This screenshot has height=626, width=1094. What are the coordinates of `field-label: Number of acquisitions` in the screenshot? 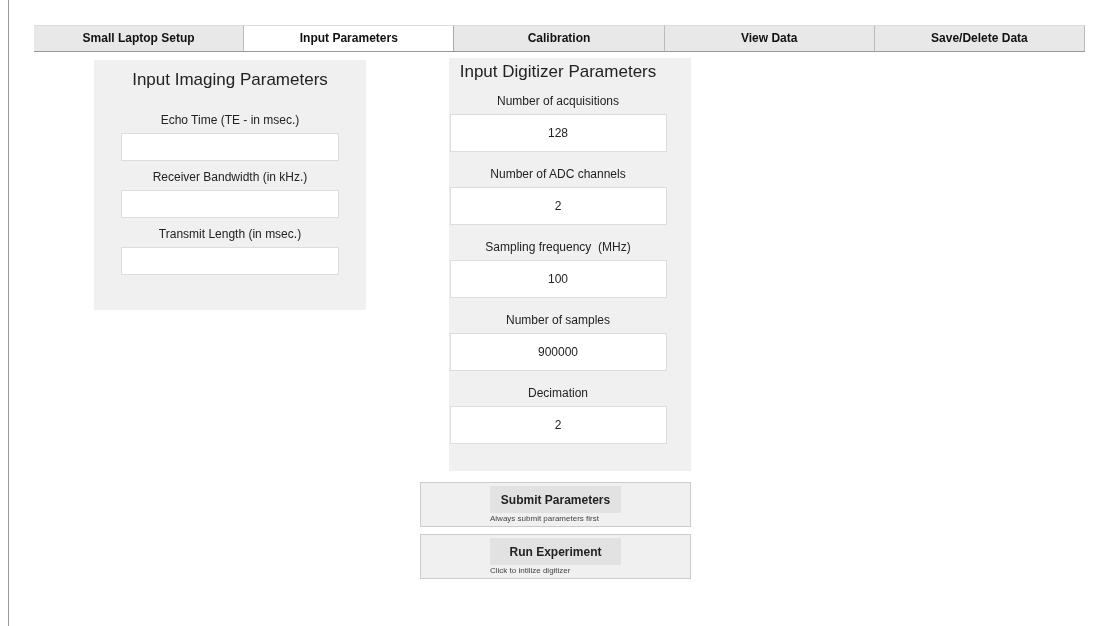 It's located at (558, 101).